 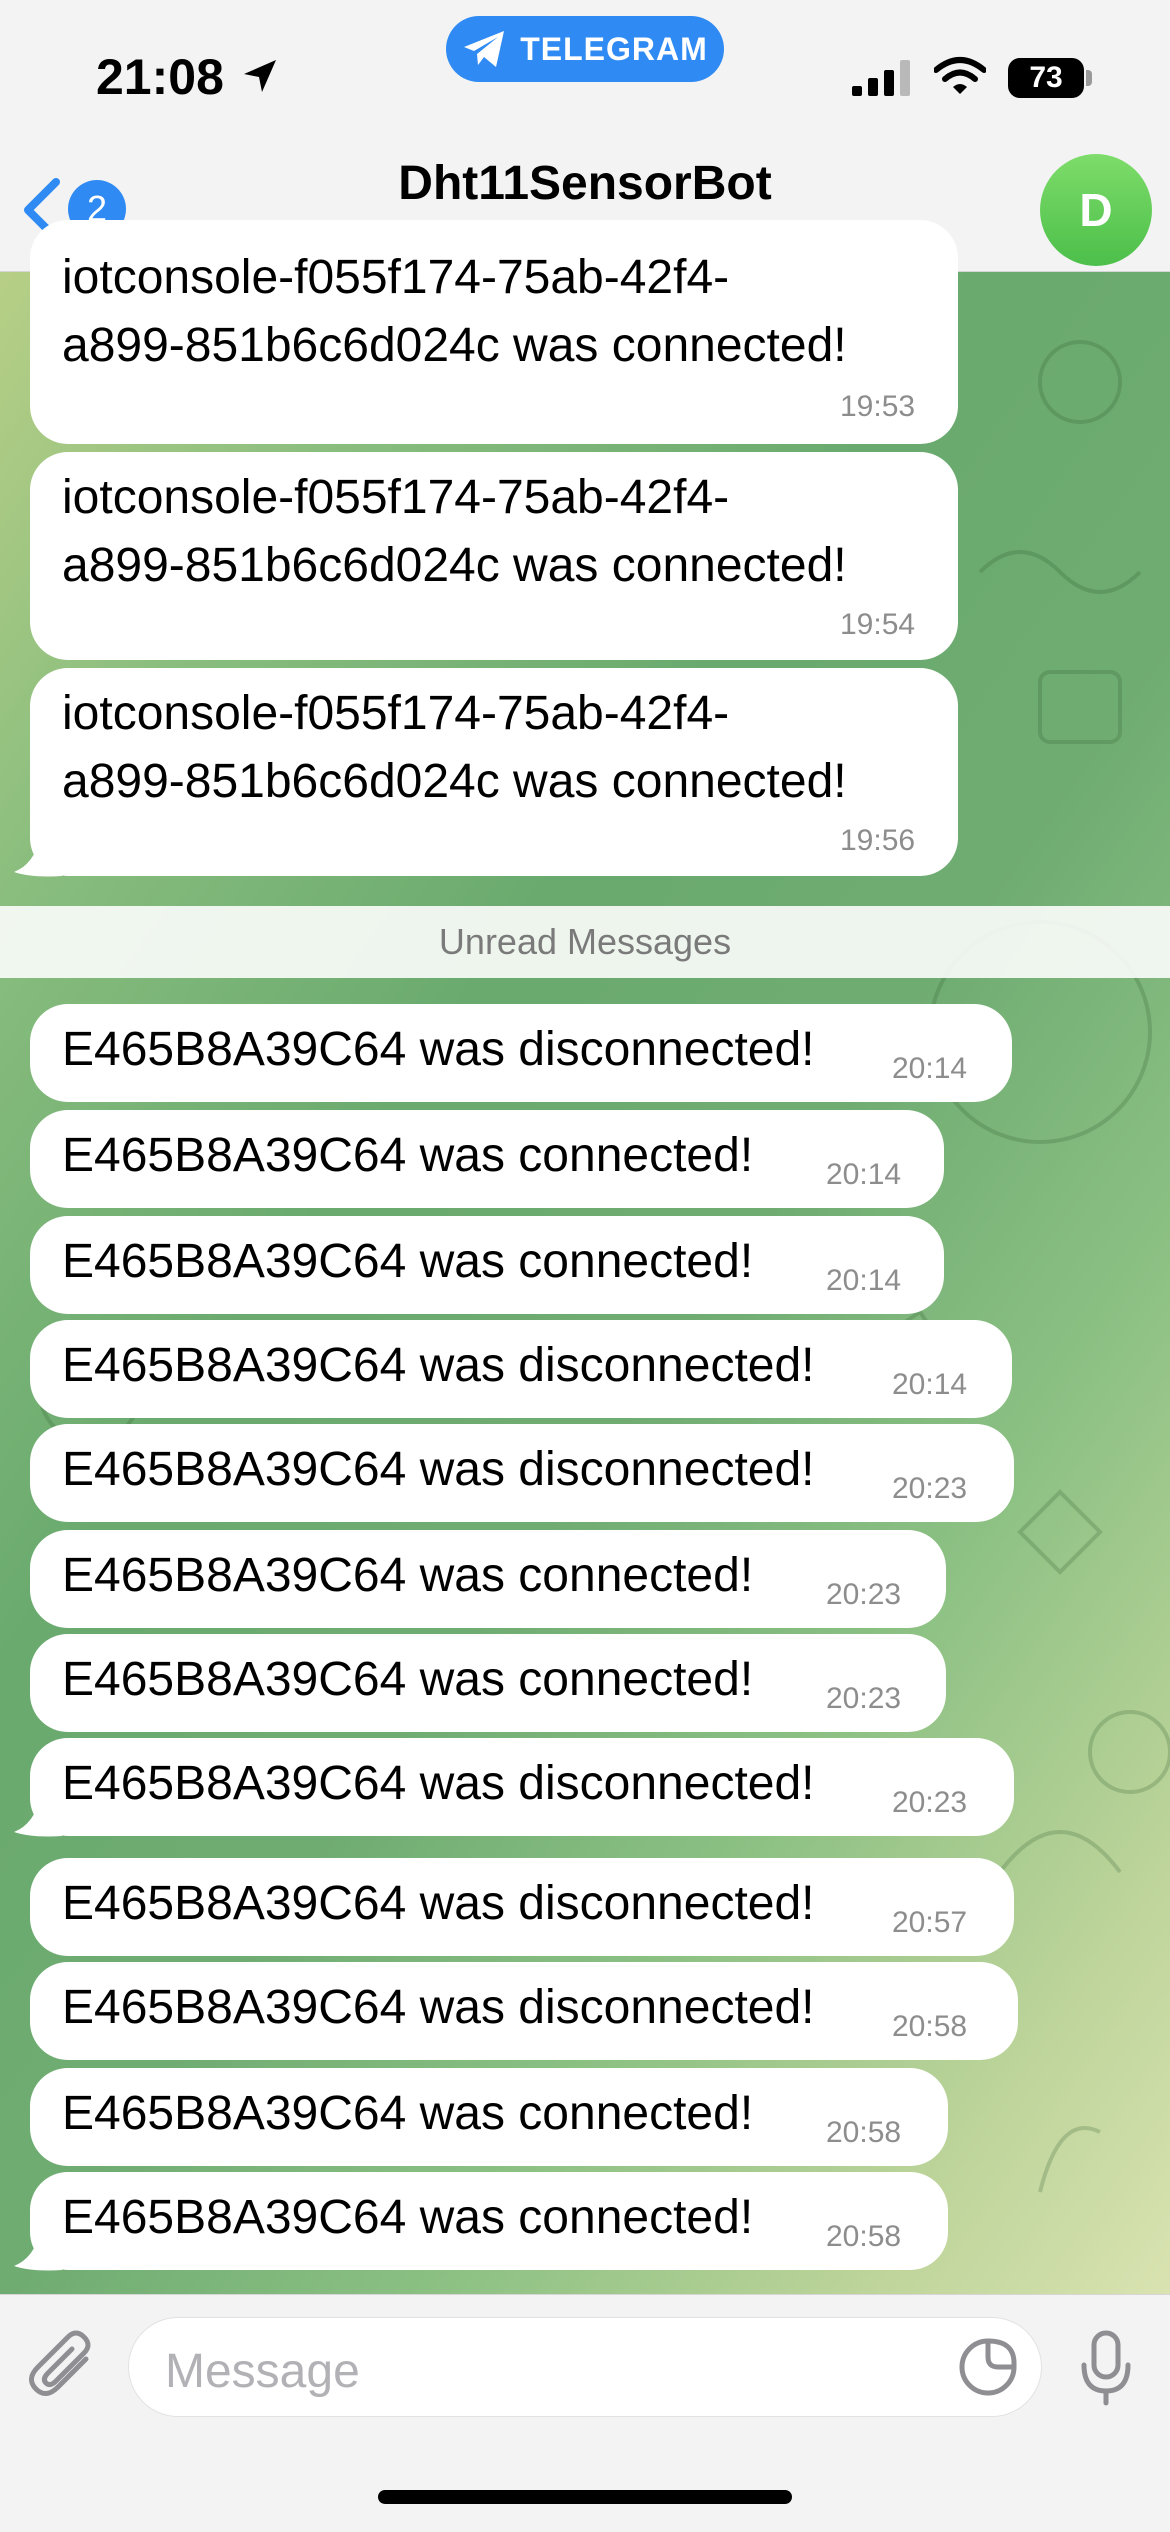 I want to click on cellular-signal-icon, so click(x=881, y=78).